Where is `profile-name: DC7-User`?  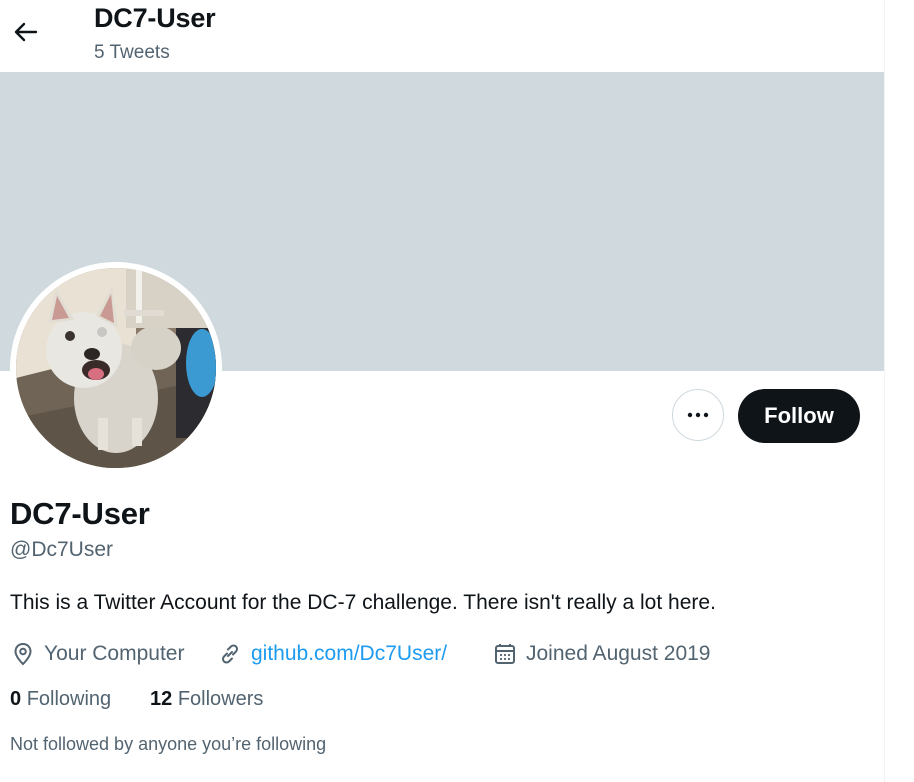
profile-name: DC7-User is located at coordinates (80, 513).